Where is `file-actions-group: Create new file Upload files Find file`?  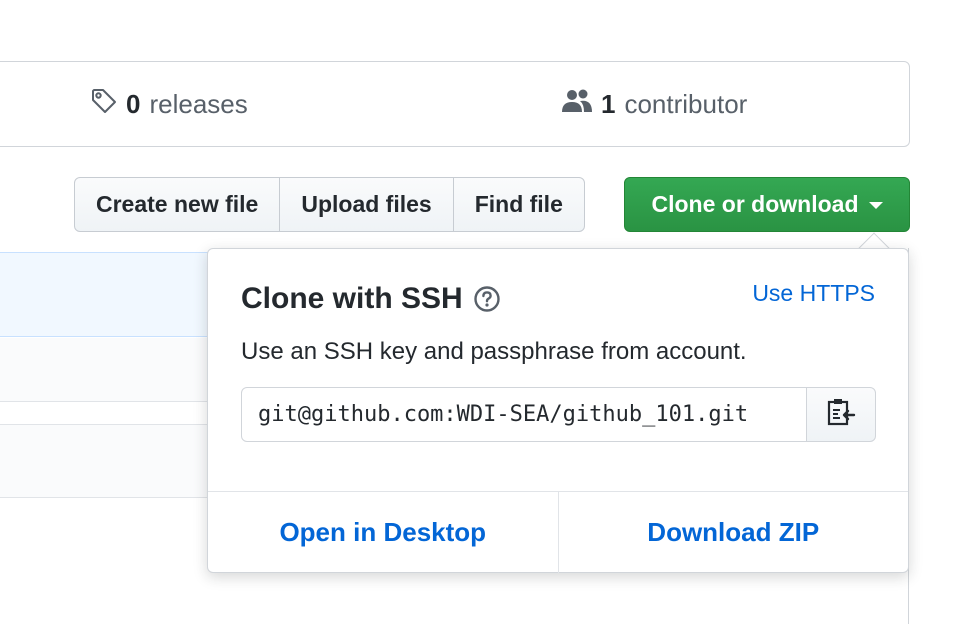 file-actions-group: Create new file Upload files Find file is located at coordinates (329, 204).